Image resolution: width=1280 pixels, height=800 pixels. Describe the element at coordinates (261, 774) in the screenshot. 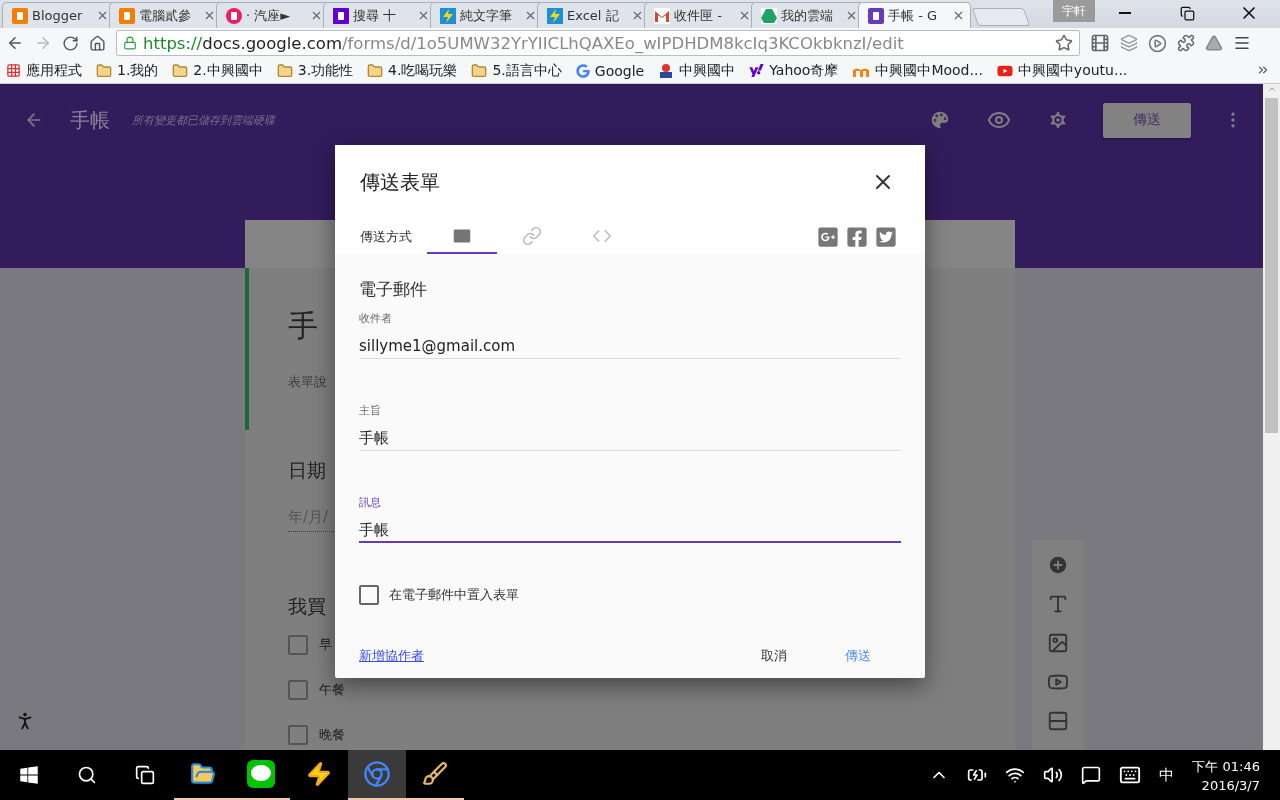

I see `chat-app-icon` at that location.